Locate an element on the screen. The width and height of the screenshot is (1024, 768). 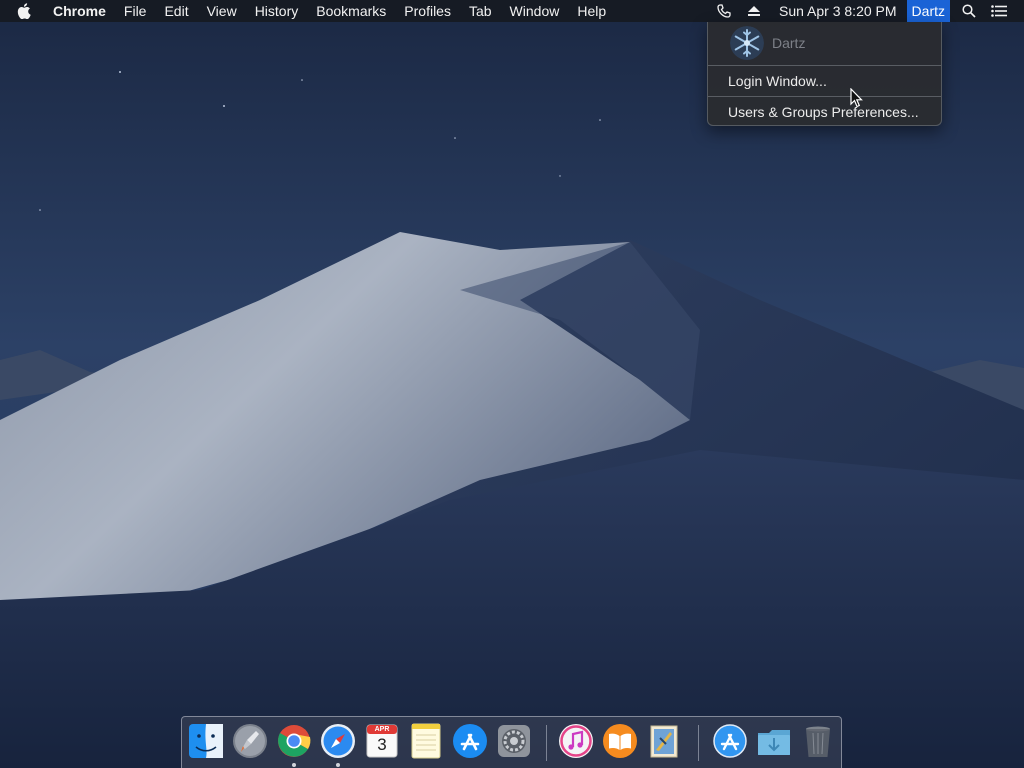
phone-icon is located at coordinates (724, 11).